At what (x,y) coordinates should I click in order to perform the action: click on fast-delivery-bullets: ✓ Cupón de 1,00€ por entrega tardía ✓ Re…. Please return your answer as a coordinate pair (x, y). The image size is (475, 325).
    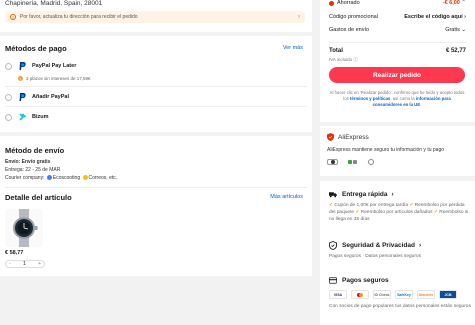
    Looking at the image, I should click on (400, 213).